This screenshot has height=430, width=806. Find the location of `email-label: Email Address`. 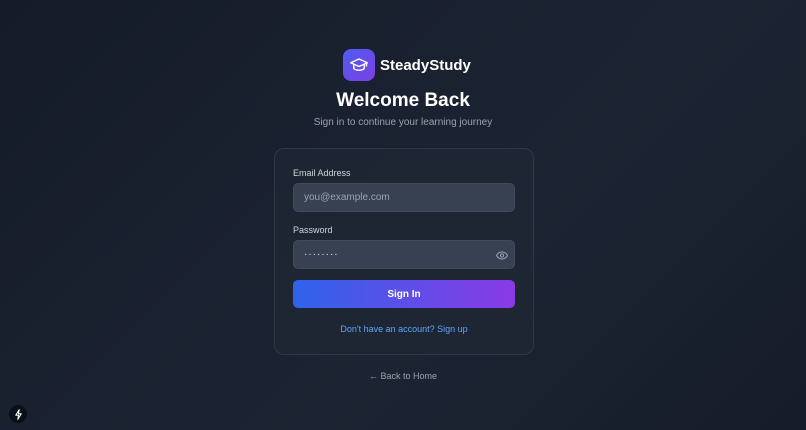

email-label: Email Address is located at coordinates (322, 173).